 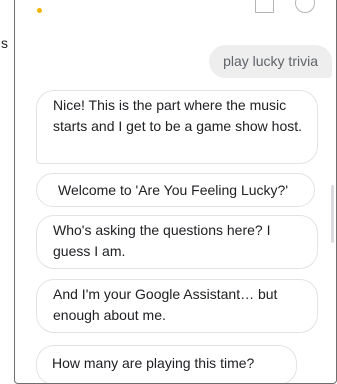 I want to click on keyboard-icon, so click(x=264, y=6).